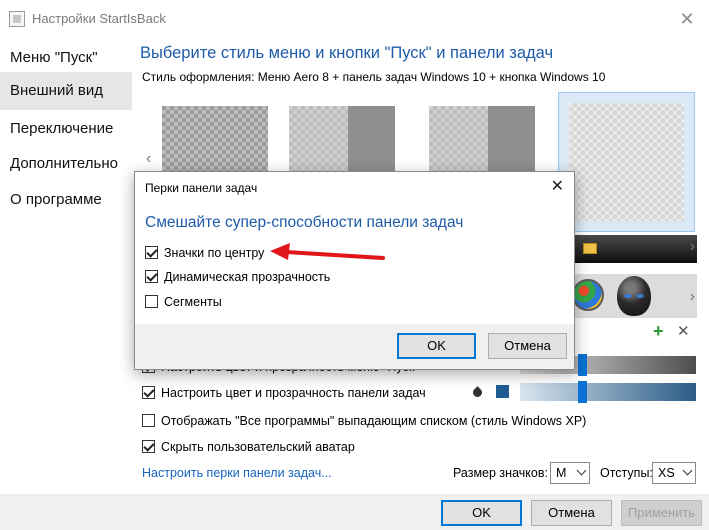 This screenshot has width=709, height=530. What do you see at coordinates (582, 392) in the screenshot?
I see `taskbar-opacity-thumb` at bounding box center [582, 392].